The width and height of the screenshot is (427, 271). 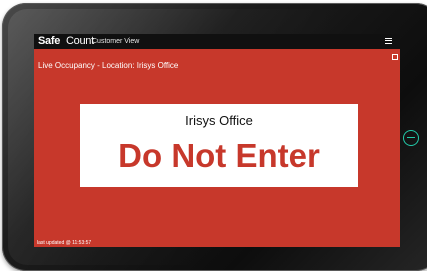 What do you see at coordinates (411, 138) in the screenshot?
I see `home-button-icon` at bounding box center [411, 138].